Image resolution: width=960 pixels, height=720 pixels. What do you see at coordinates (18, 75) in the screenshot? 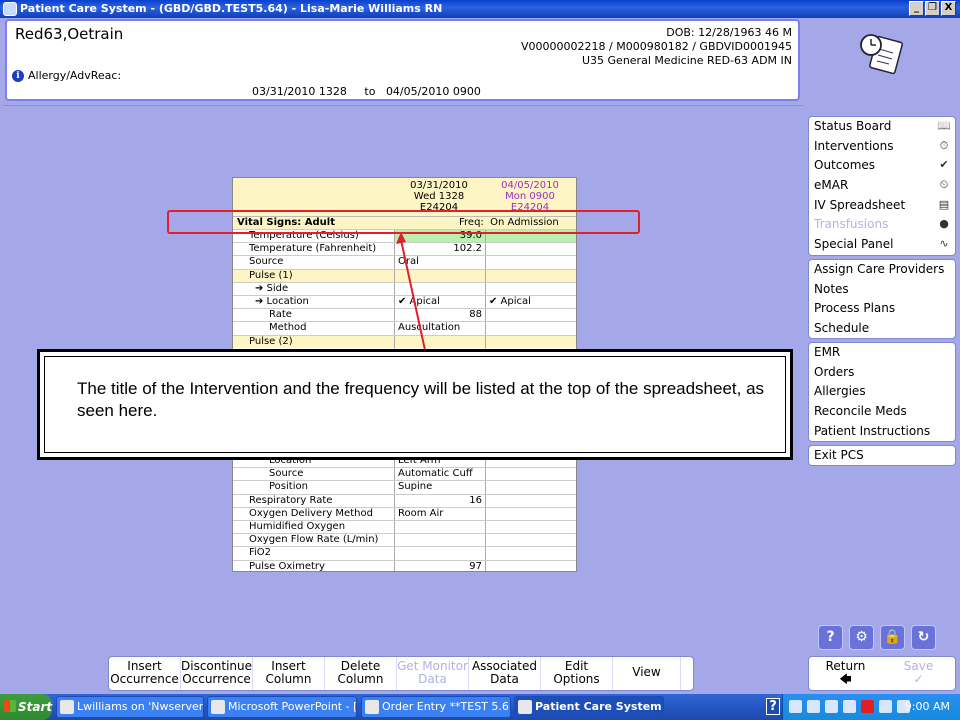
I see `info-icon: i` at bounding box center [18, 75].